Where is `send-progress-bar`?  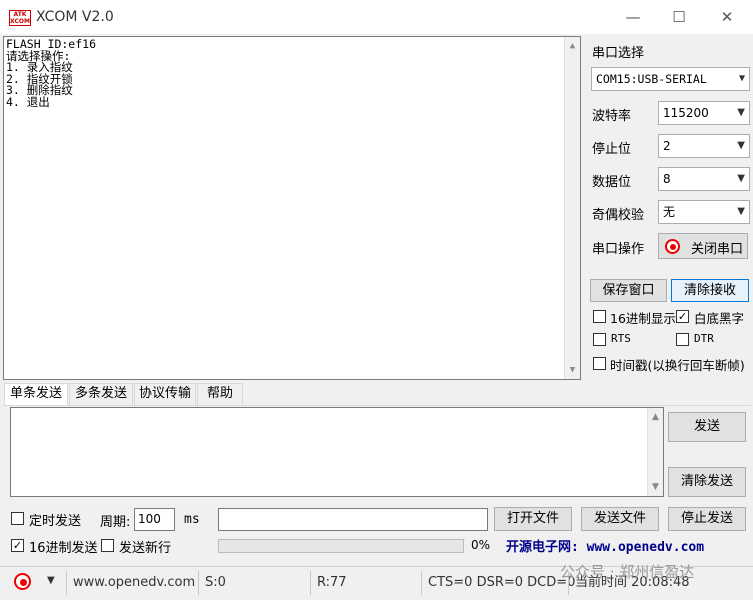 send-progress-bar is located at coordinates (341, 546).